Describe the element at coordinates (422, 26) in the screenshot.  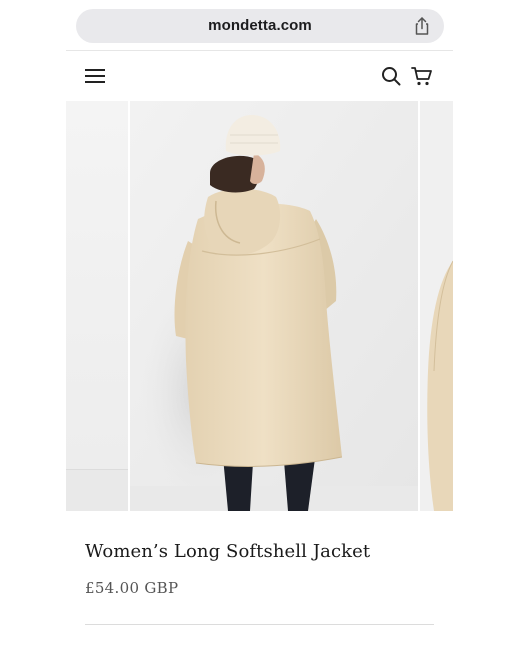
I see `share-icon` at that location.